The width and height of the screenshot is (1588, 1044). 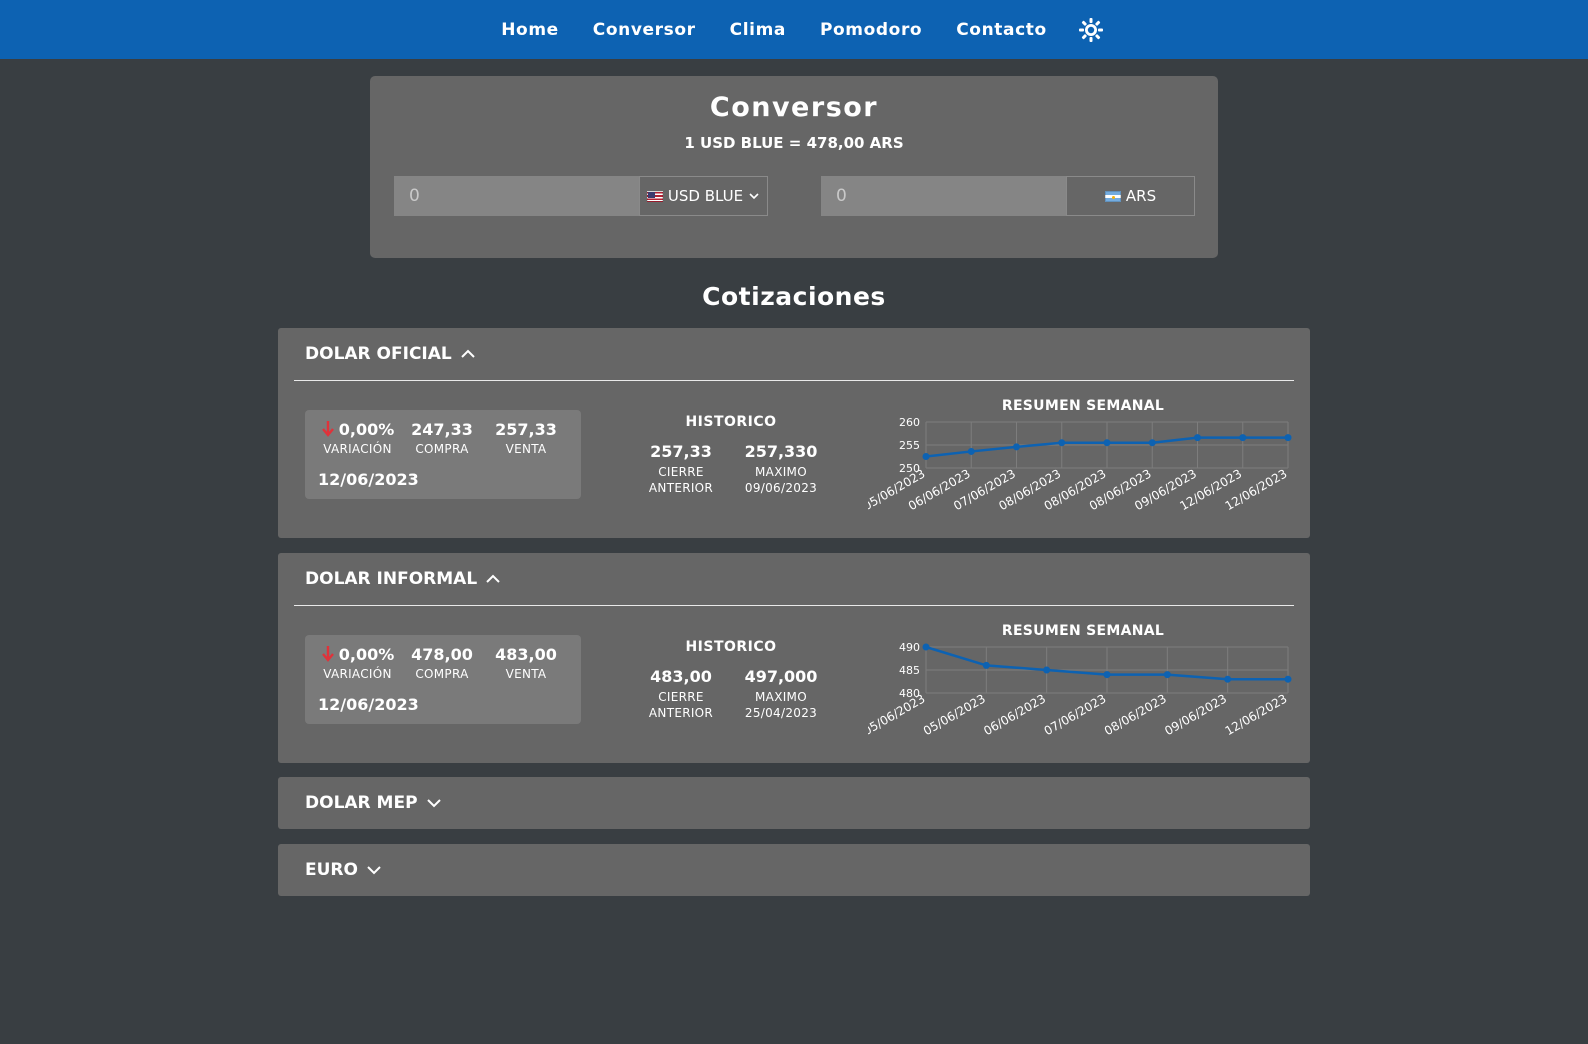 What do you see at coordinates (1014, 714) in the screenshot?
I see `x-tick-label: 06/06/2023` at bounding box center [1014, 714].